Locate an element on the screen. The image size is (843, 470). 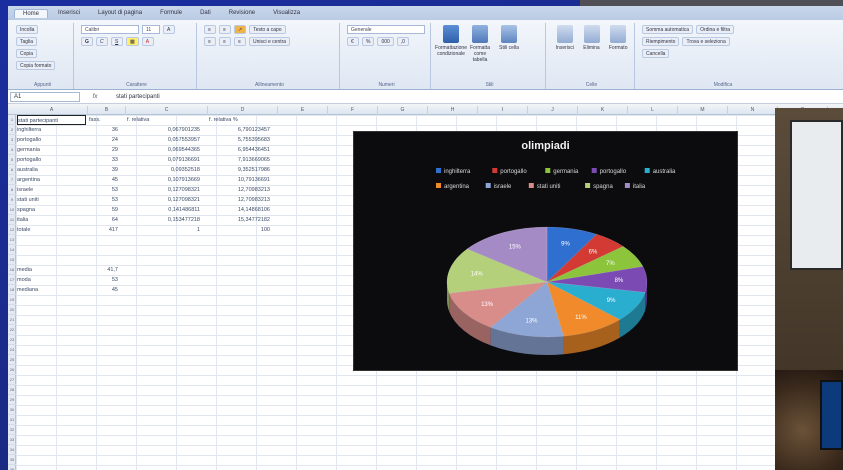
table-cell: 0,067901235 is located at coordinates (166, 130).